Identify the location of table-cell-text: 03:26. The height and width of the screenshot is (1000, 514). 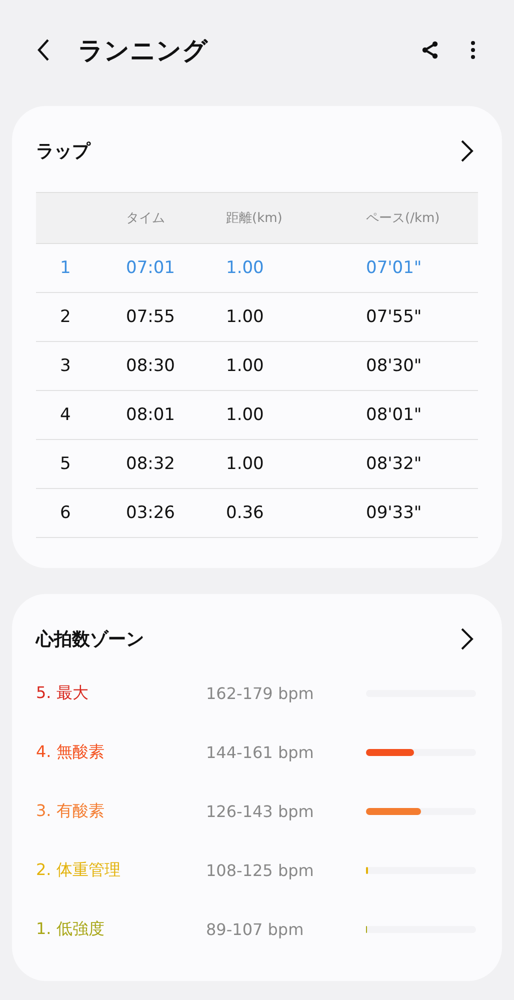
(151, 513).